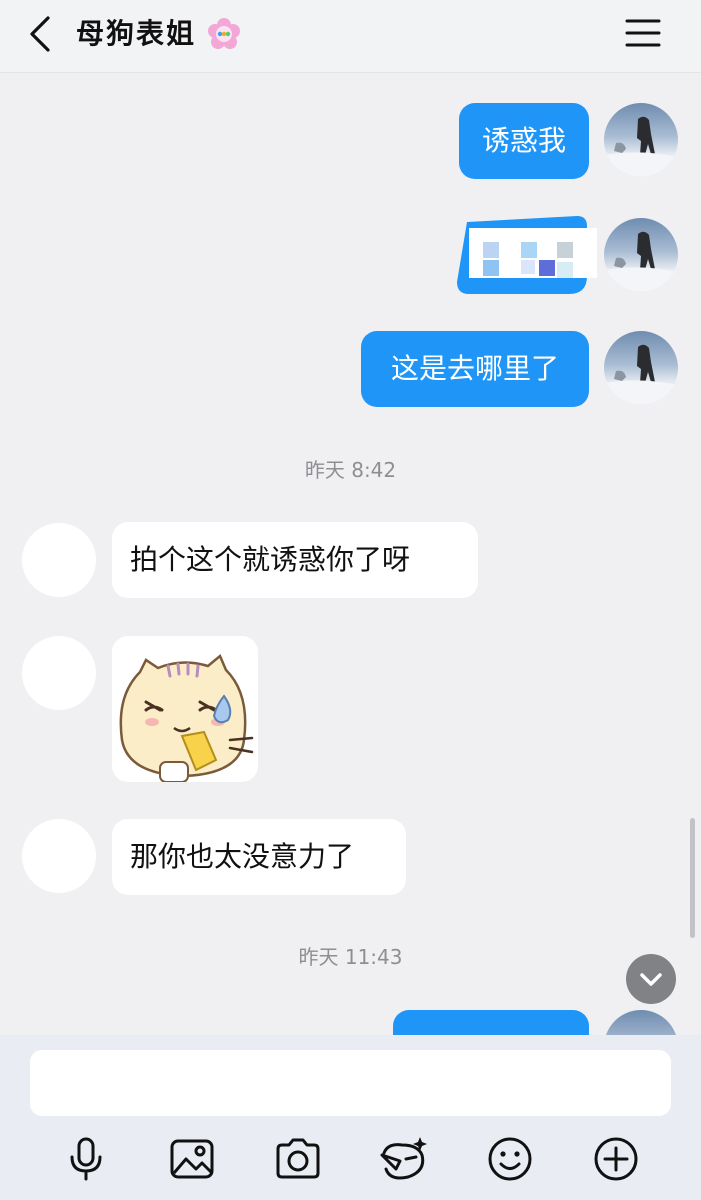 This screenshot has height=1200, width=701. I want to click on scroll-to-bottom-button, so click(651, 979).